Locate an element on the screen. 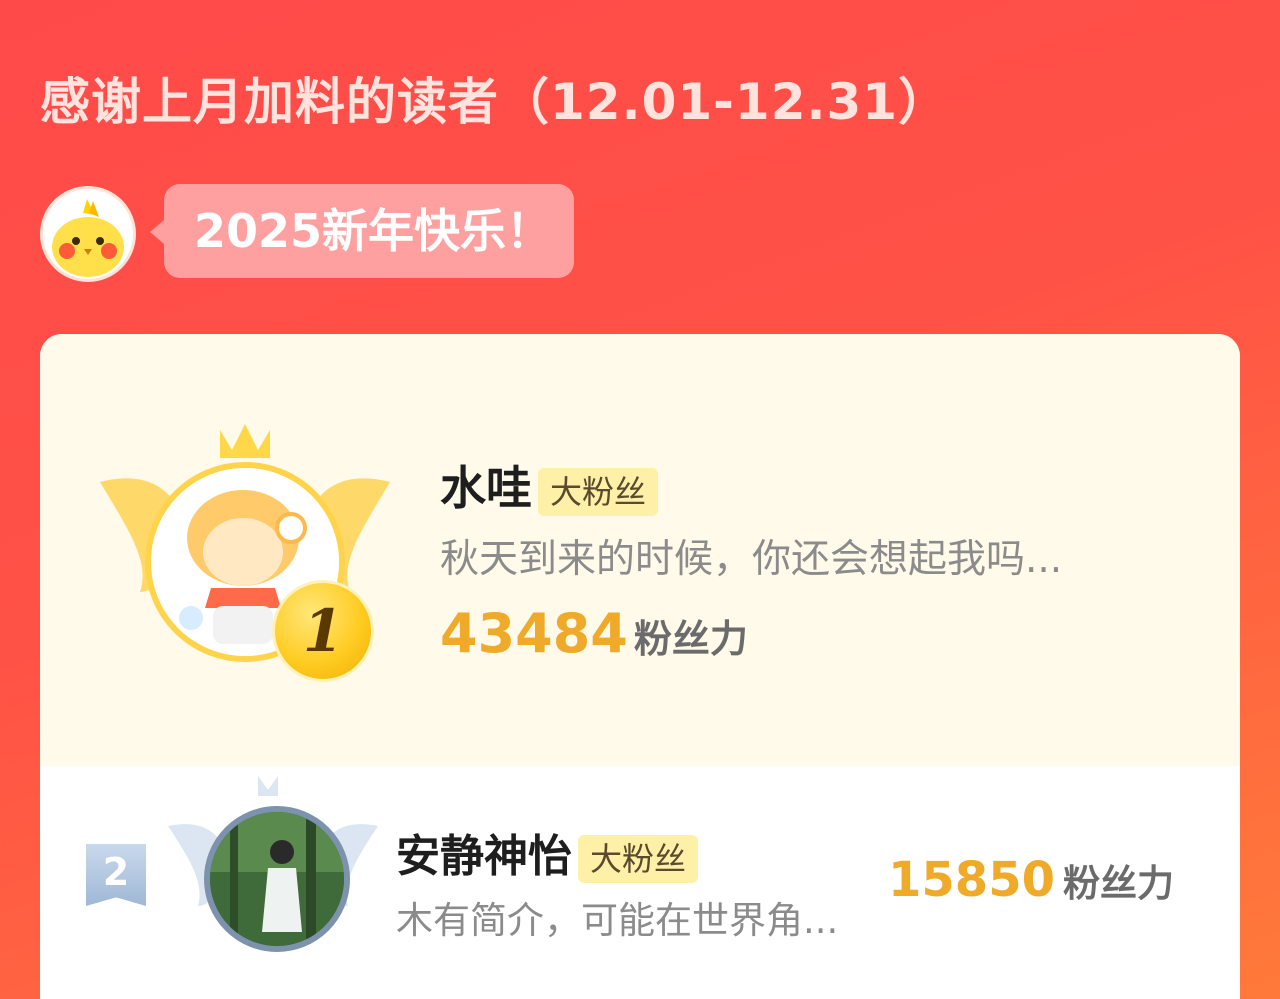 Image resolution: width=1280 pixels, height=999 pixels. reader-name: 安静神怡 大粉丝 is located at coordinates (547, 852).